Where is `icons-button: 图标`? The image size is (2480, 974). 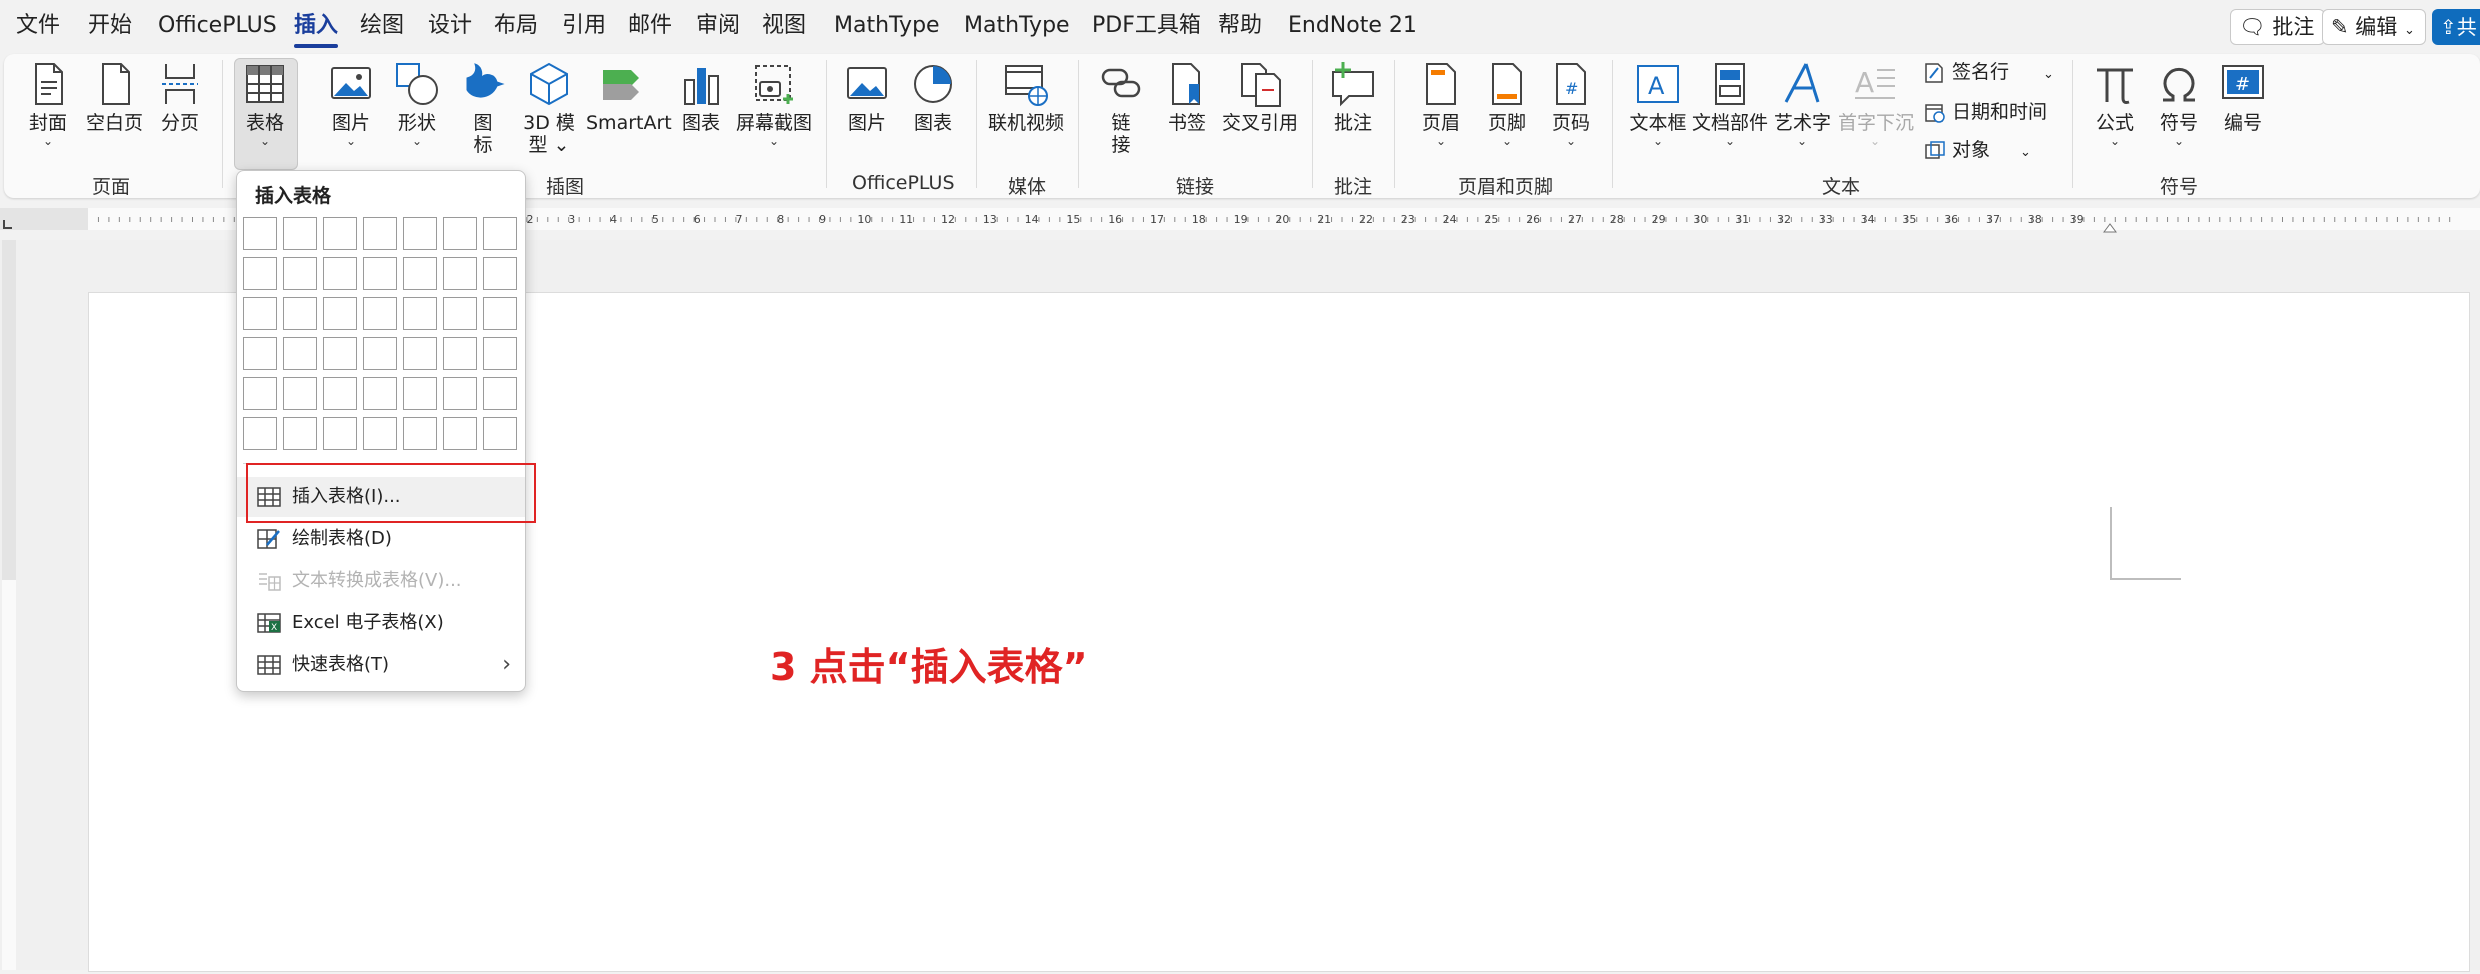 icons-button: 图标 is located at coordinates (483, 108).